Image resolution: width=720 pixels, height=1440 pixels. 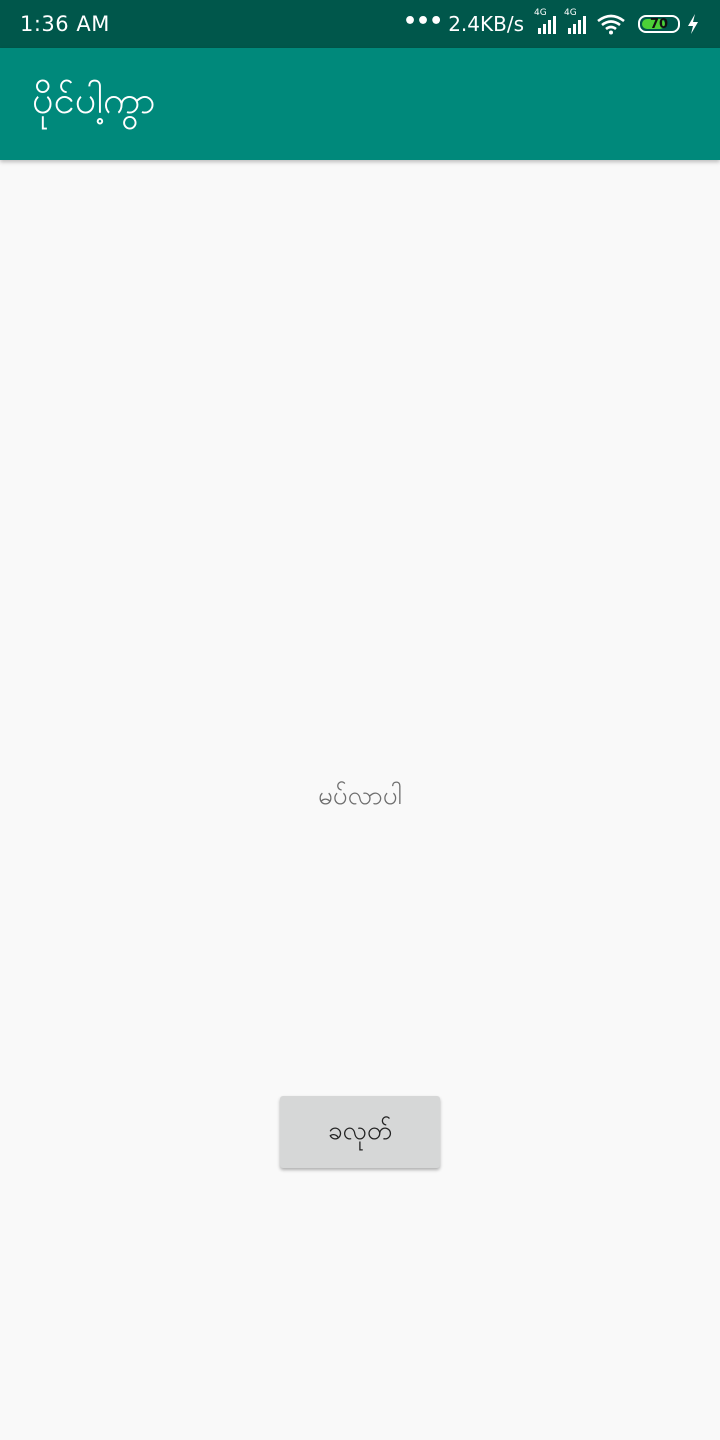 What do you see at coordinates (94, 100) in the screenshot?
I see `app-title: ပိုင်ပါ့ကွာ` at bounding box center [94, 100].